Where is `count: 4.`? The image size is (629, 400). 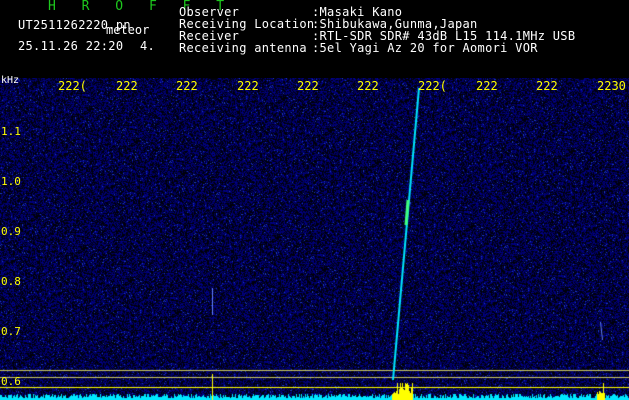 count: 4. is located at coordinates (148, 46).